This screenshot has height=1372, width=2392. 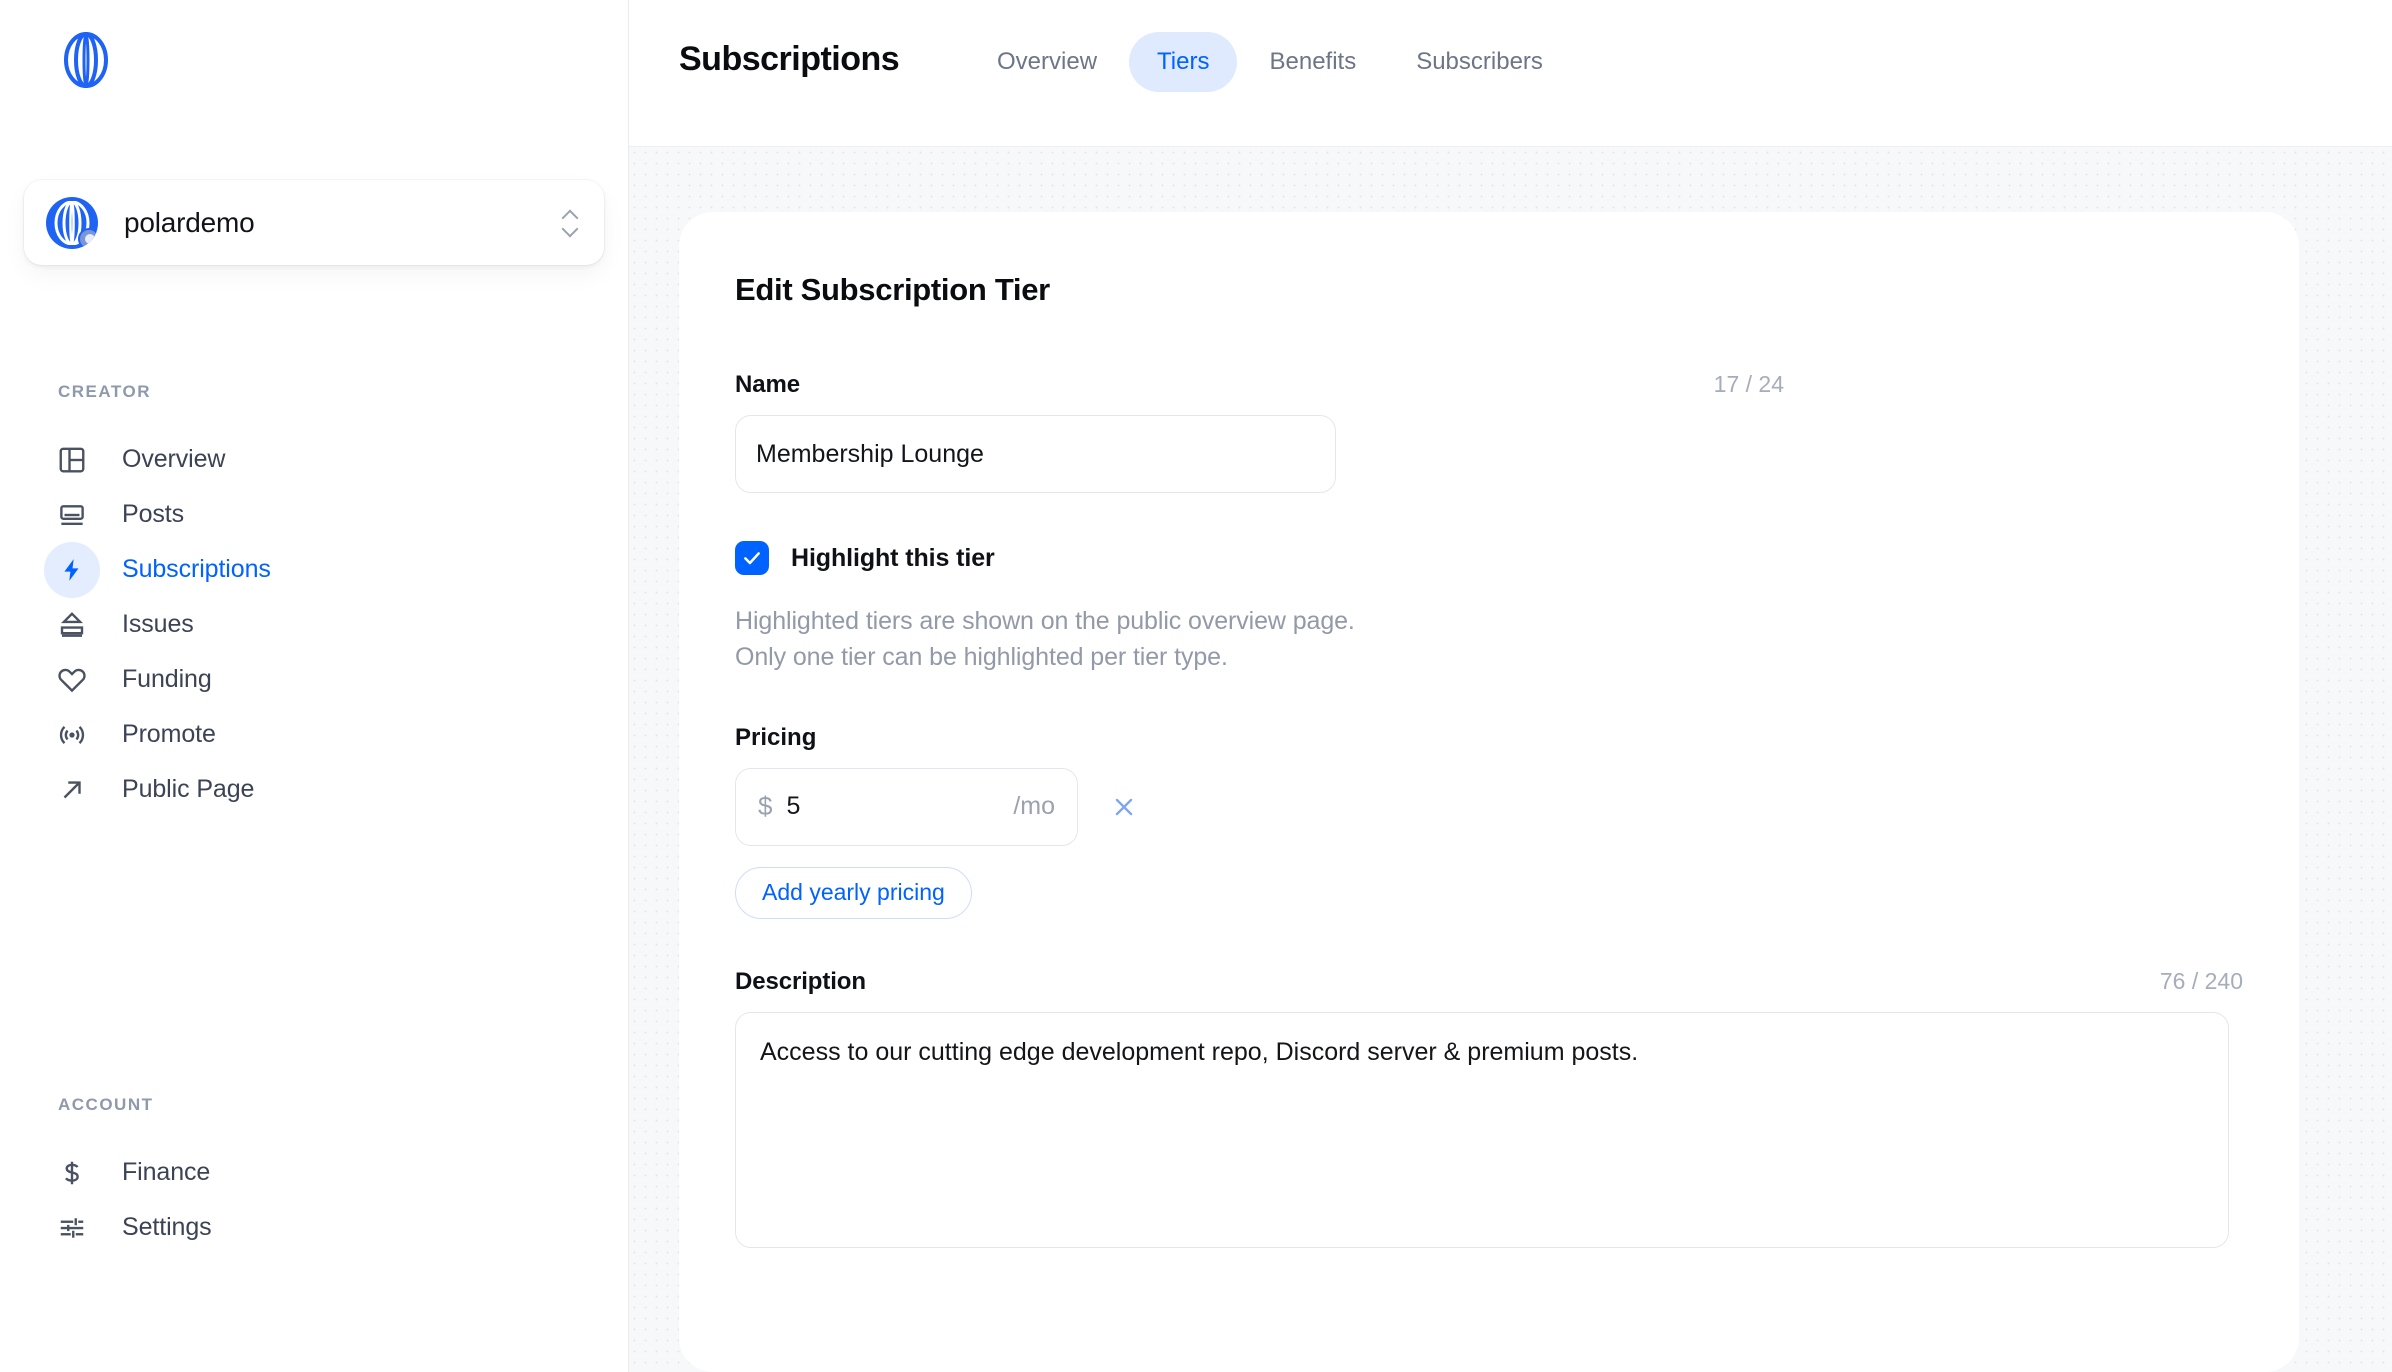 I want to click on org-name: polardemo, so click(x=189, y=222).